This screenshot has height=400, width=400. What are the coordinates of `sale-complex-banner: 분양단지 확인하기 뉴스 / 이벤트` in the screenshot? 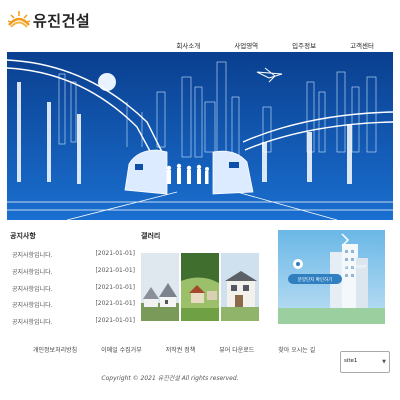 It's located at (331, 277).